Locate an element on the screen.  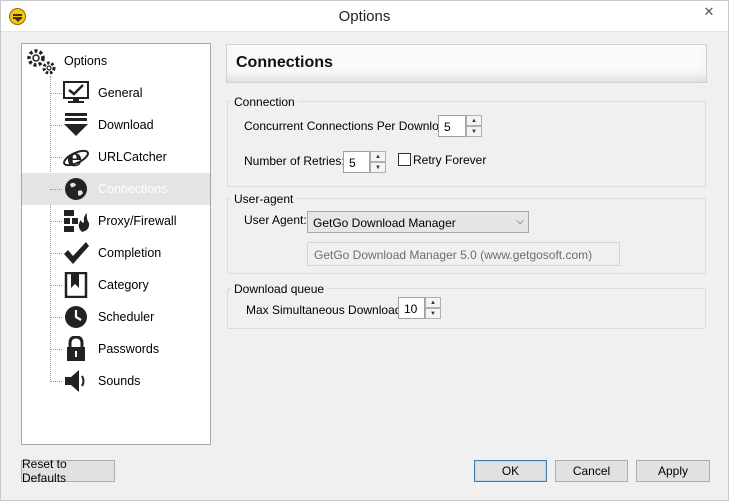
tree-item-label: Scheduler is located at coordinates (126, 317).